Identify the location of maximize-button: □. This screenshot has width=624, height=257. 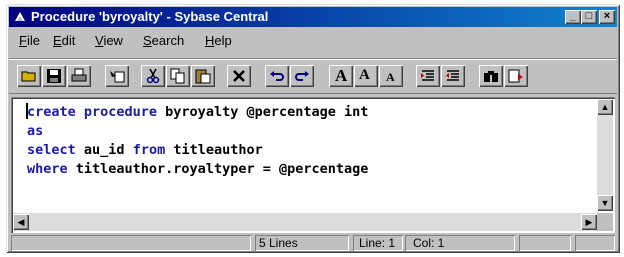
(589, 17).